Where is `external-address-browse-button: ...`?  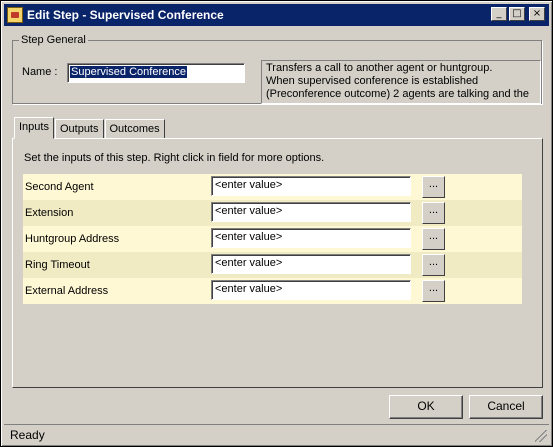 external-address-browse-button: ... is located at coordinates (433, 291).